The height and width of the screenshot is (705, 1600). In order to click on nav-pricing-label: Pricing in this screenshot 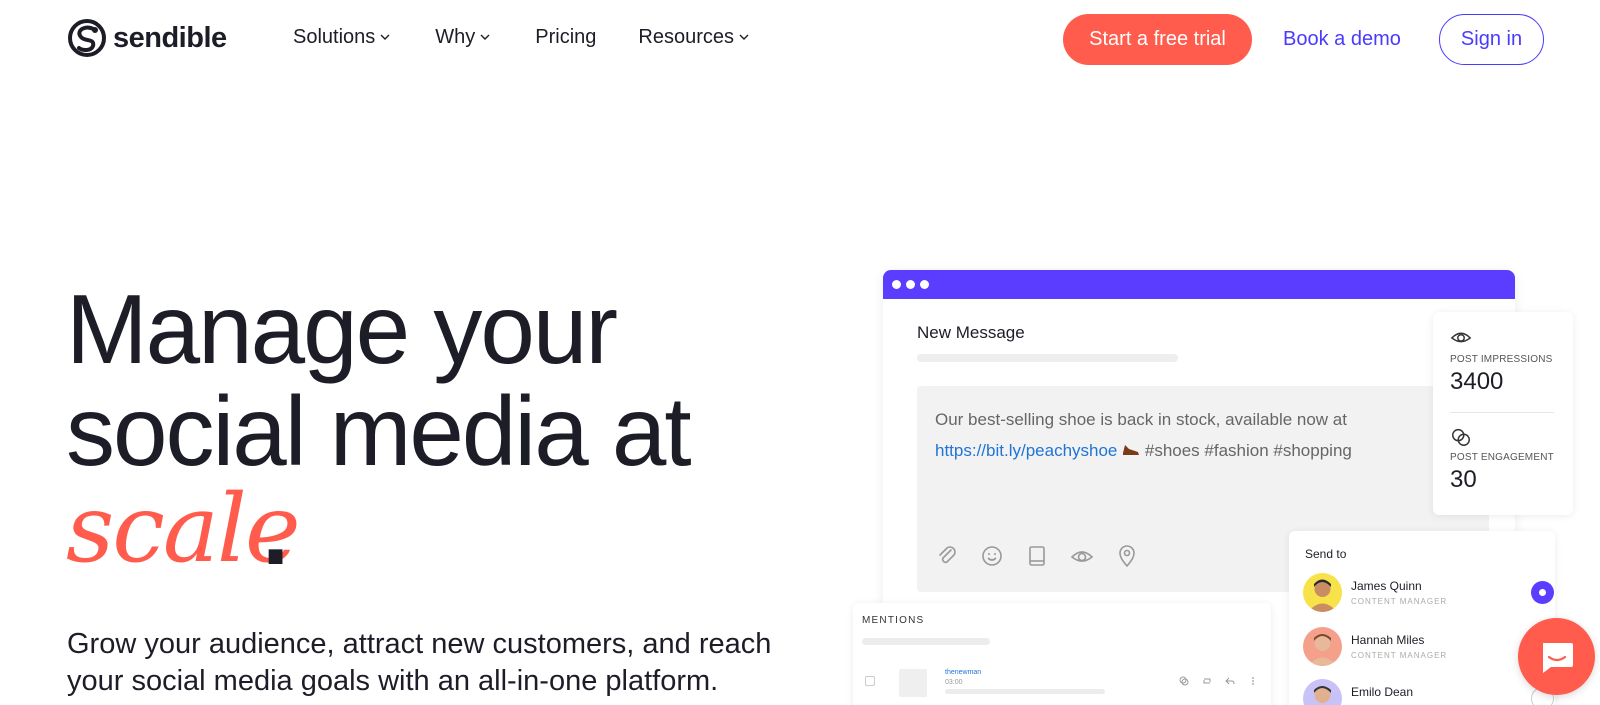, I will do `click(566, 37)`.